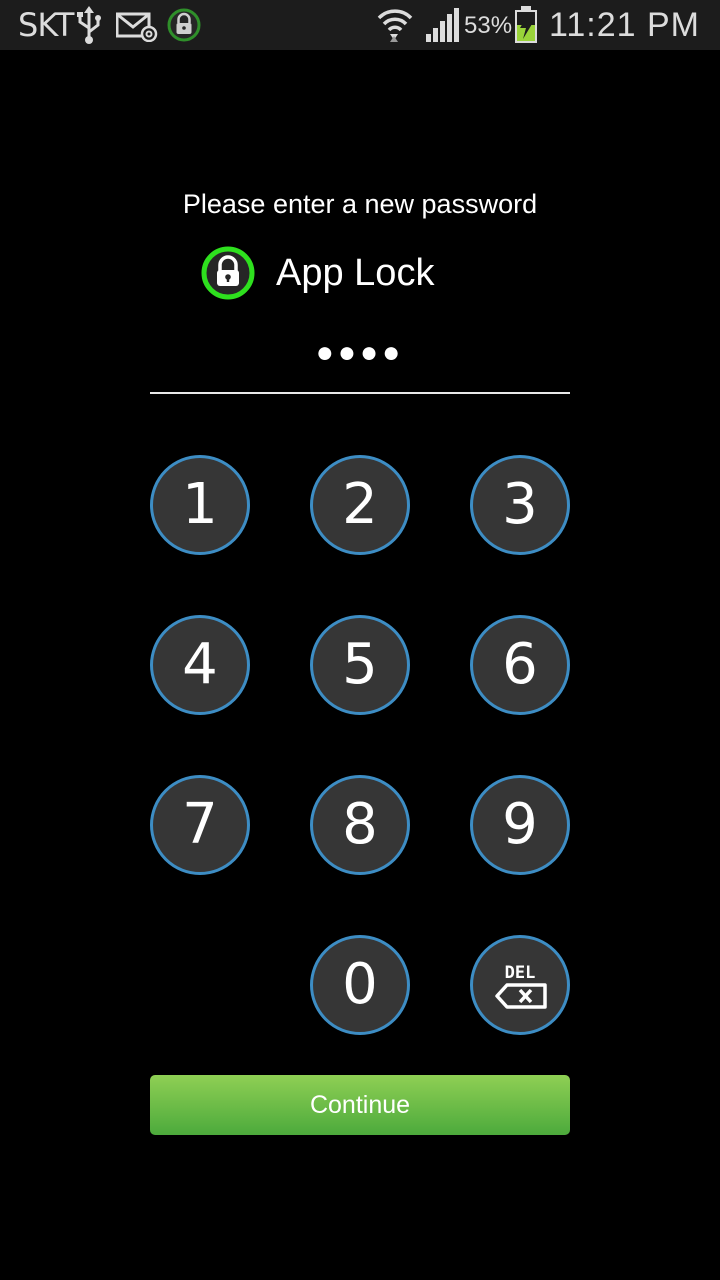  What do you see at coordinates (89, 25) in the screenshot?
I see `usb-icon` at bounding box center [89, 25].